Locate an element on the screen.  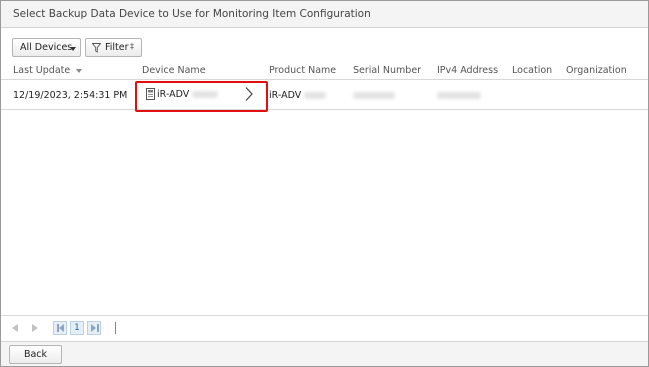
first-page-arrow-icon is located at coordinates (61, 328).